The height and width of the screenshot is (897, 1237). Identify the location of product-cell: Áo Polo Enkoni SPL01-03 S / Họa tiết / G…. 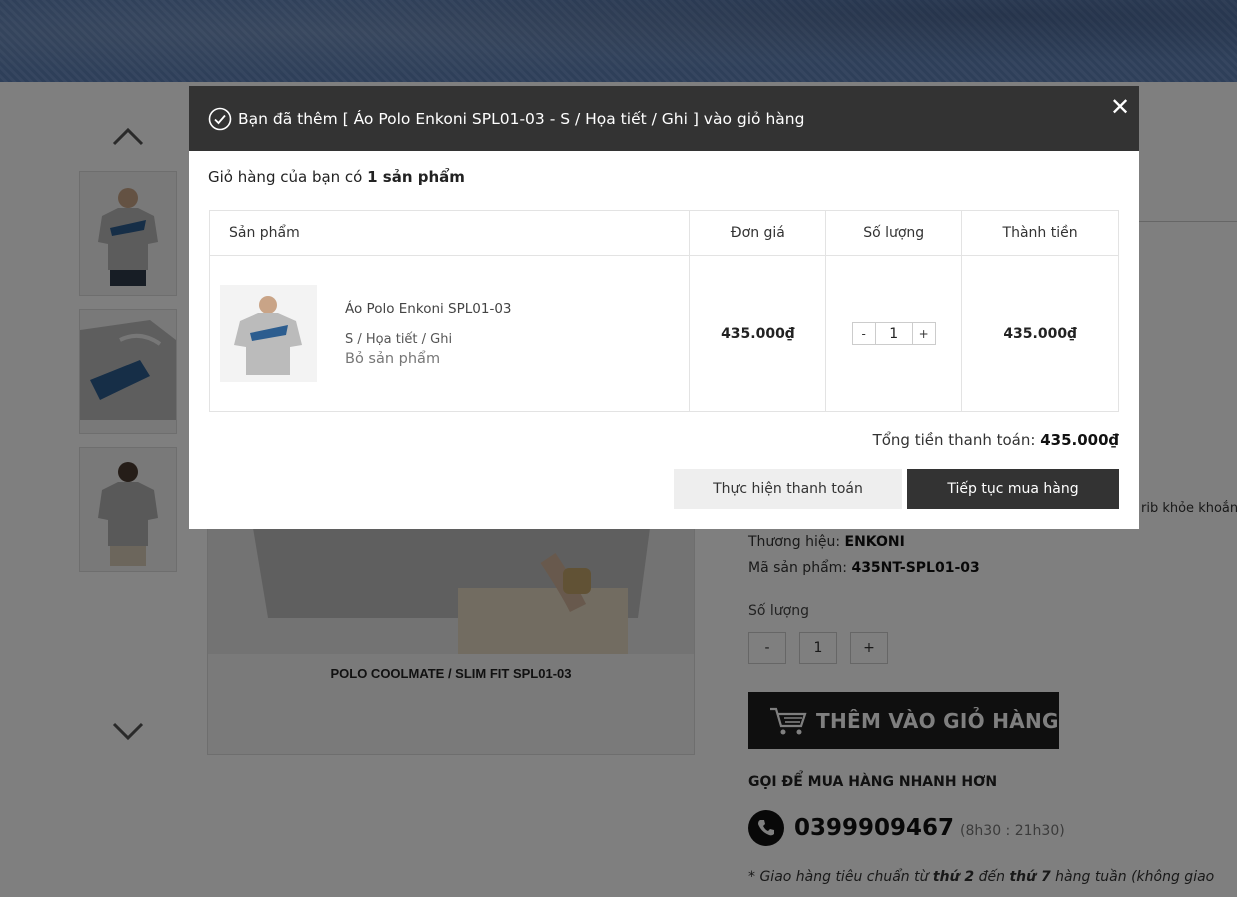
(449, 333).